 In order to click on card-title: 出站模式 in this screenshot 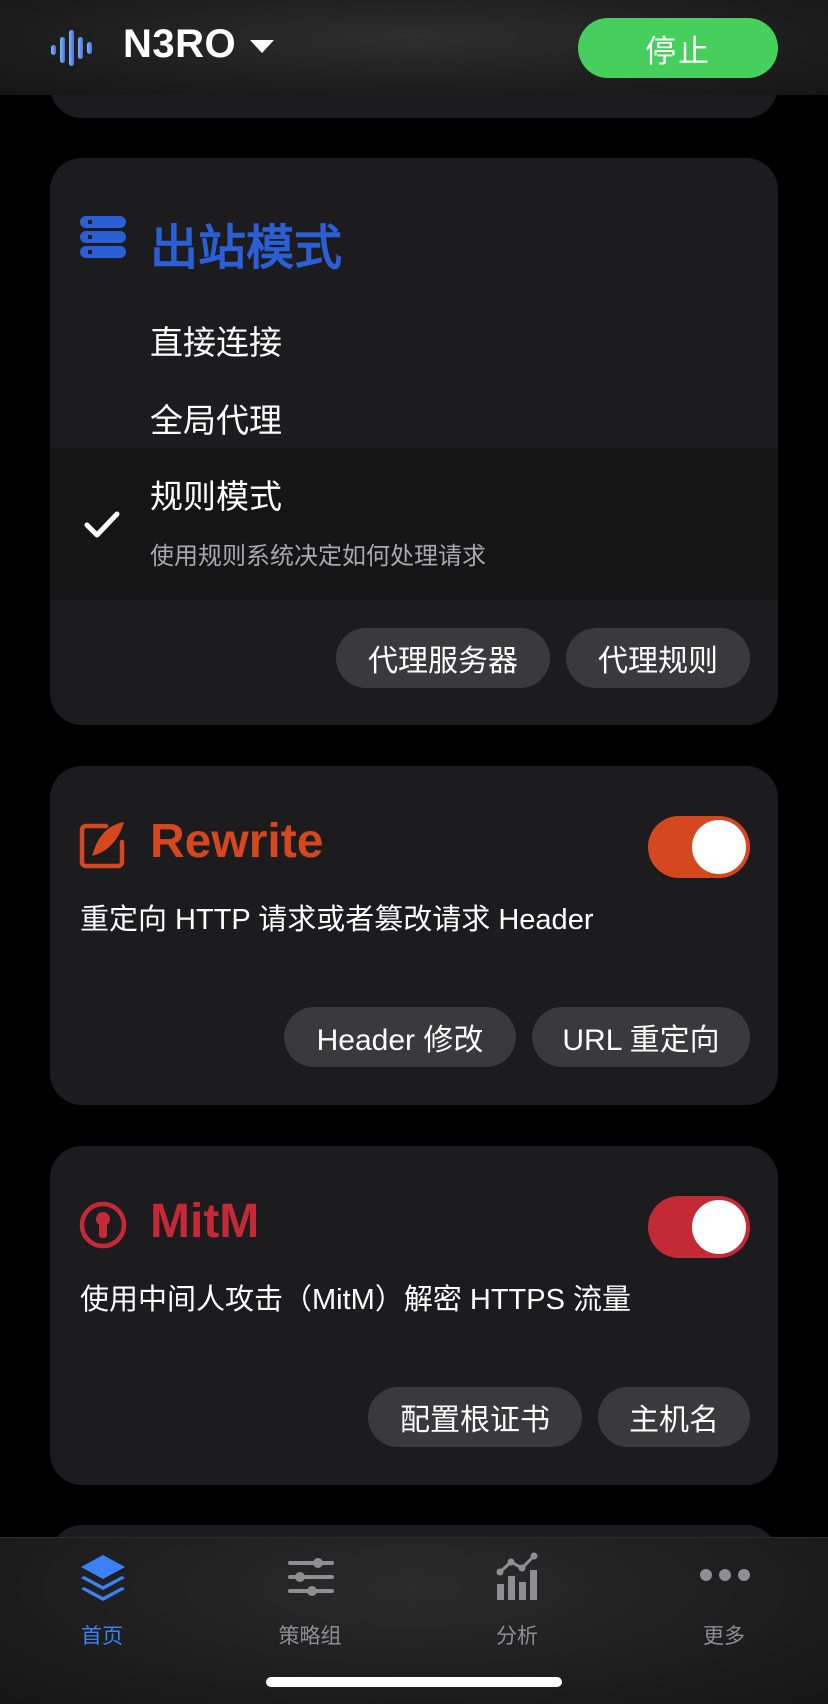, I will do `click(246, 248)`.